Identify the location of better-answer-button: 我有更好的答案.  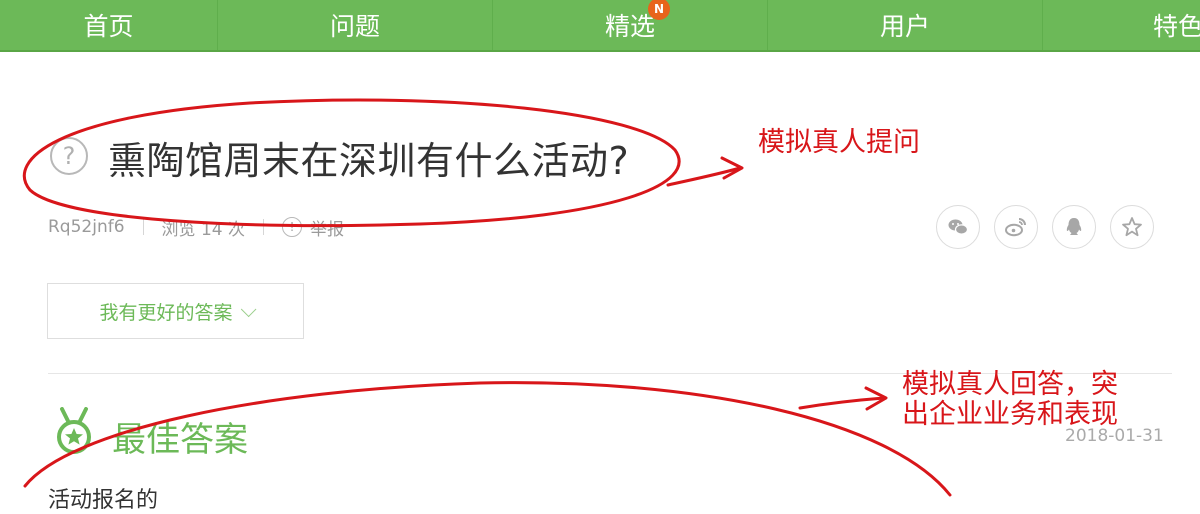
(175, 311).